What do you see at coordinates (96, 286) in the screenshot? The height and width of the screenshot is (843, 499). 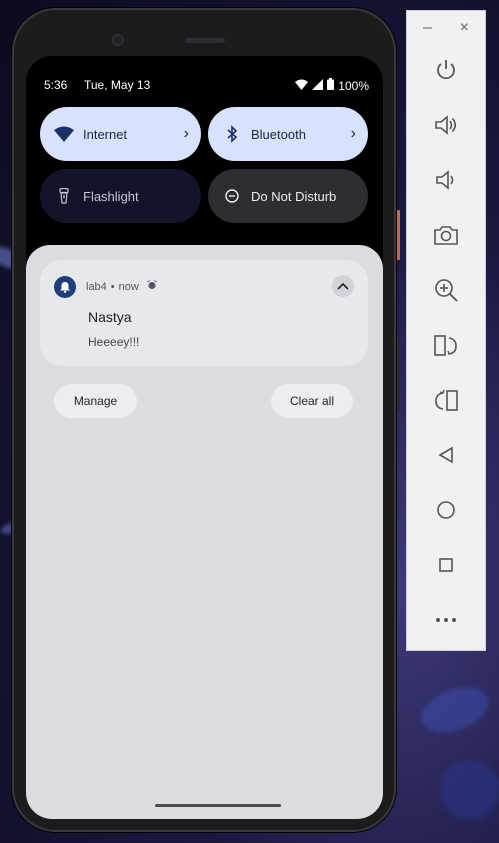 I see `notification-app-name: lab4` at bounding box center [96, 286].